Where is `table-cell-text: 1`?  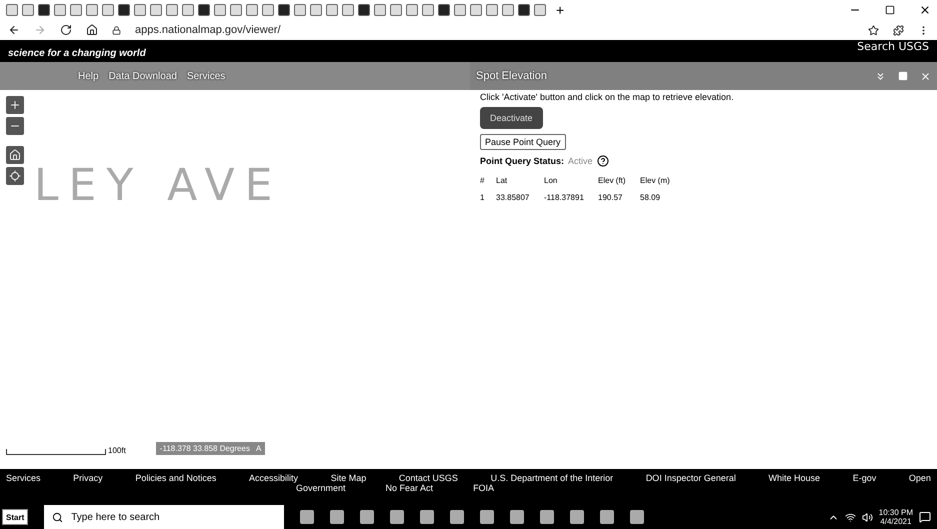 table-cell-text: 1 is located at coordinates (483, 197).